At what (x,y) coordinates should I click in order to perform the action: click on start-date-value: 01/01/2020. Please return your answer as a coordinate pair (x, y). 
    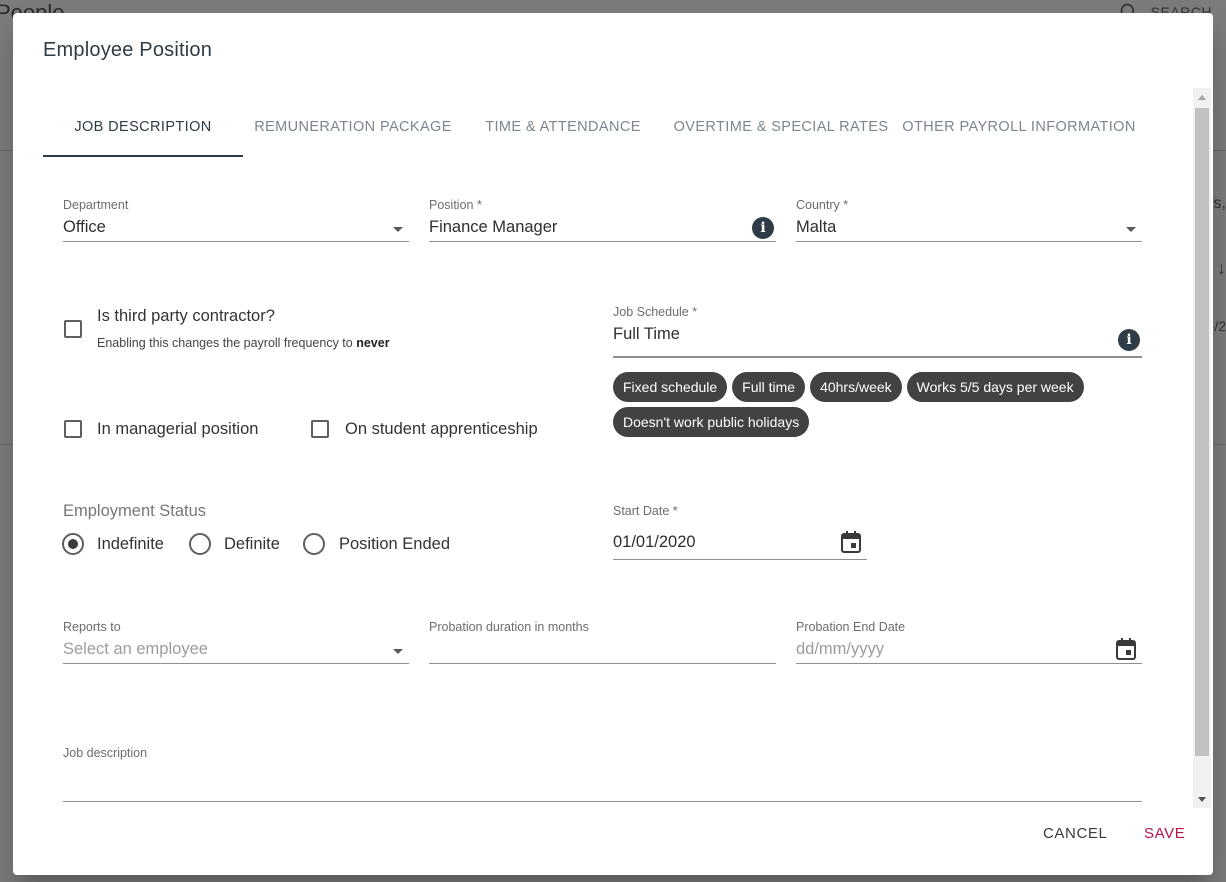
    Looking at the image, I should click on (740, 543).